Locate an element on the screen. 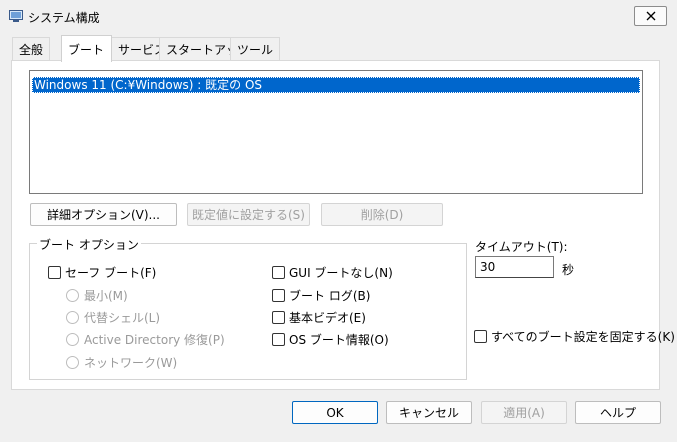 Image resolution: width=677 pixels, height=442 pixels. delete-button: 削除(D) is located at coordinates (382, 214).